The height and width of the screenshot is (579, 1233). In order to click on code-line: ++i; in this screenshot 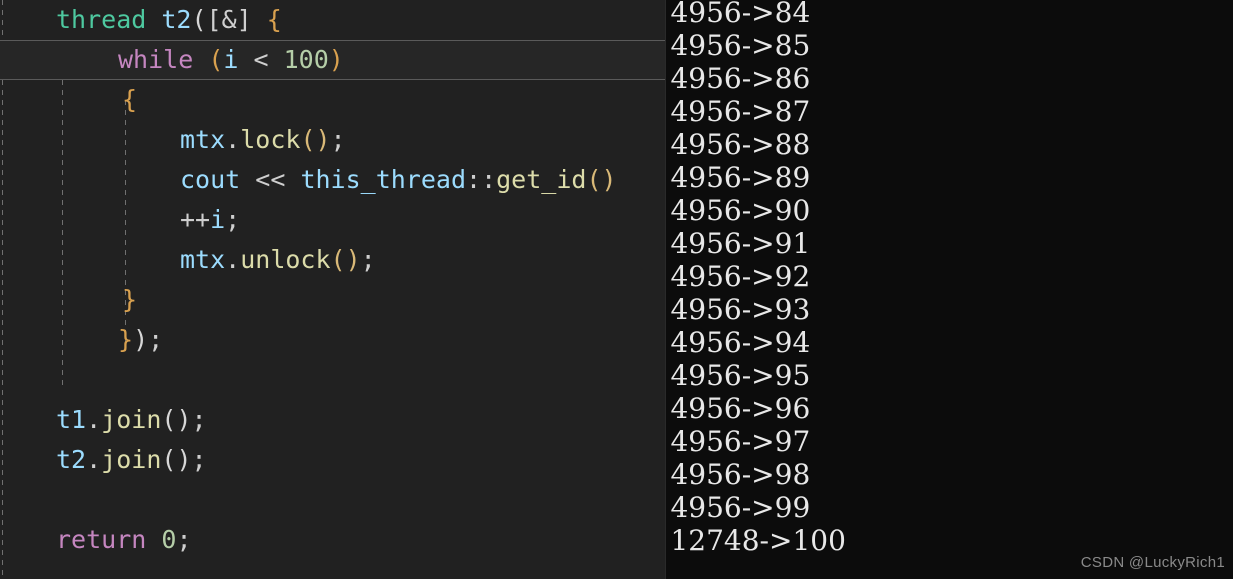, I will do `click(332, 220)`.